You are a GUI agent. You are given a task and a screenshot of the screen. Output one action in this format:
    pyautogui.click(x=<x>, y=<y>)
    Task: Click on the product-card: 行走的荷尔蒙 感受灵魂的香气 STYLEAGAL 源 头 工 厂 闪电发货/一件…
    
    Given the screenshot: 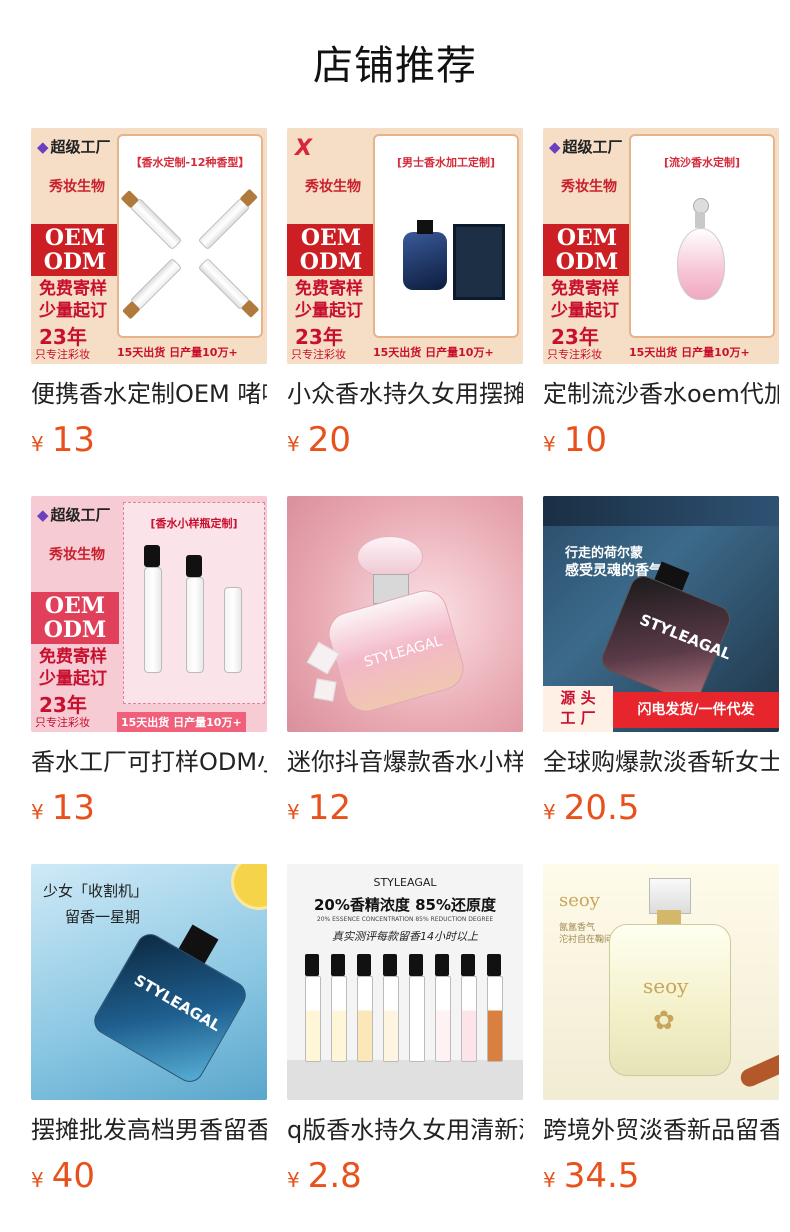 What is the action you would take?
    pyautogui.click(x=661, y=680)
    